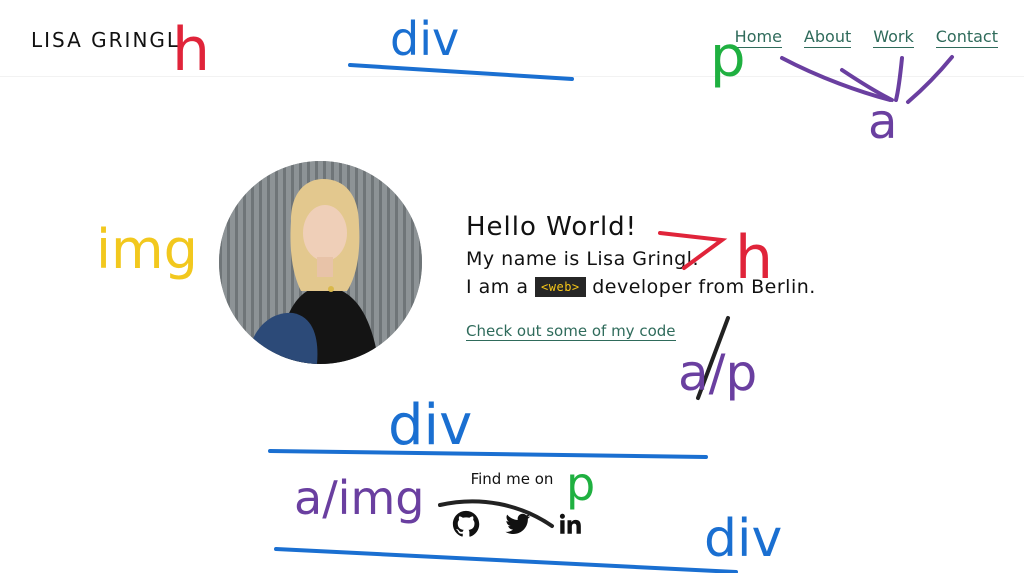 The height and width of the screenshot is (573, 1024). What do you see at coordinates (704, 287) in the screenshot?
I see `role-suffix: developer from Berlin.` at bounding box center [704, 287].